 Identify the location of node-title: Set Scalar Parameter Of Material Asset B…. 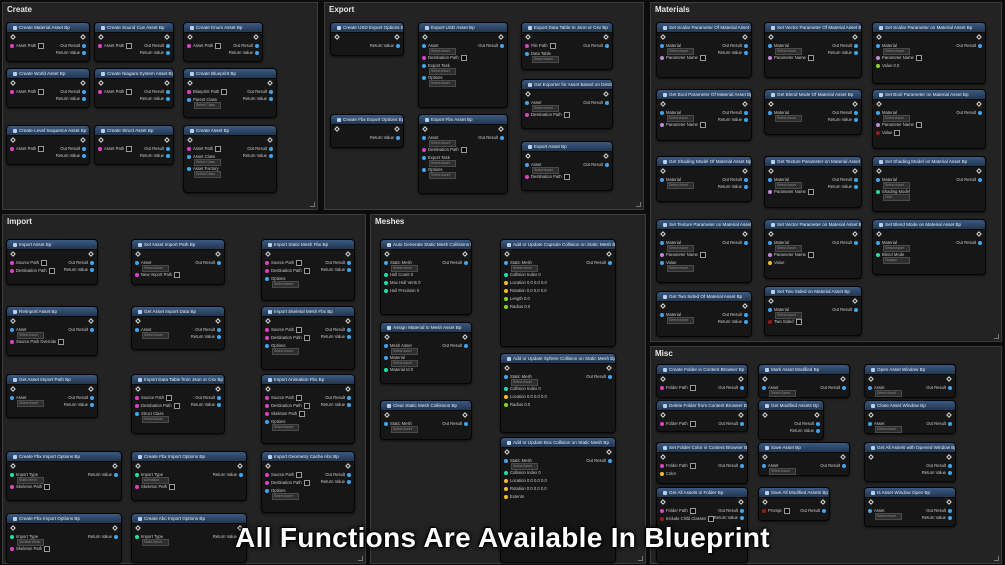
(704, 28).